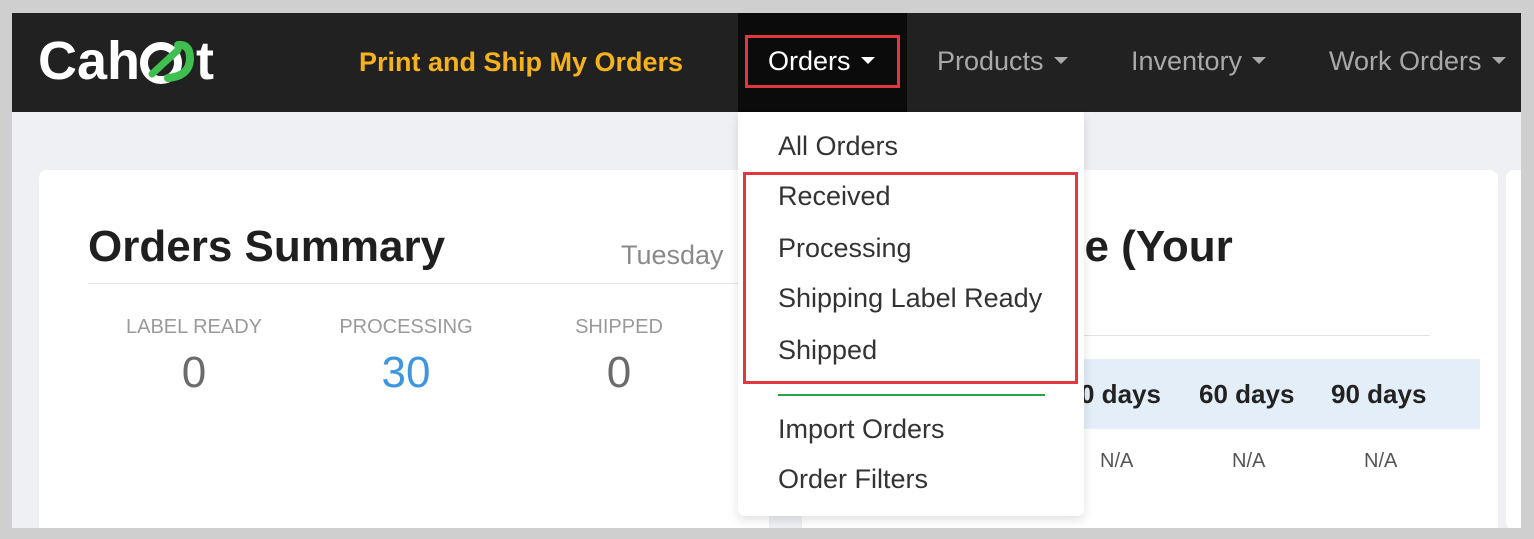 Image resolution: width=1534 pixels, height=539 pixels. Describe the element at coordinates (1405, 61) in the screenshot. I see `nav-work-orders-label: Work Orders` at that location.